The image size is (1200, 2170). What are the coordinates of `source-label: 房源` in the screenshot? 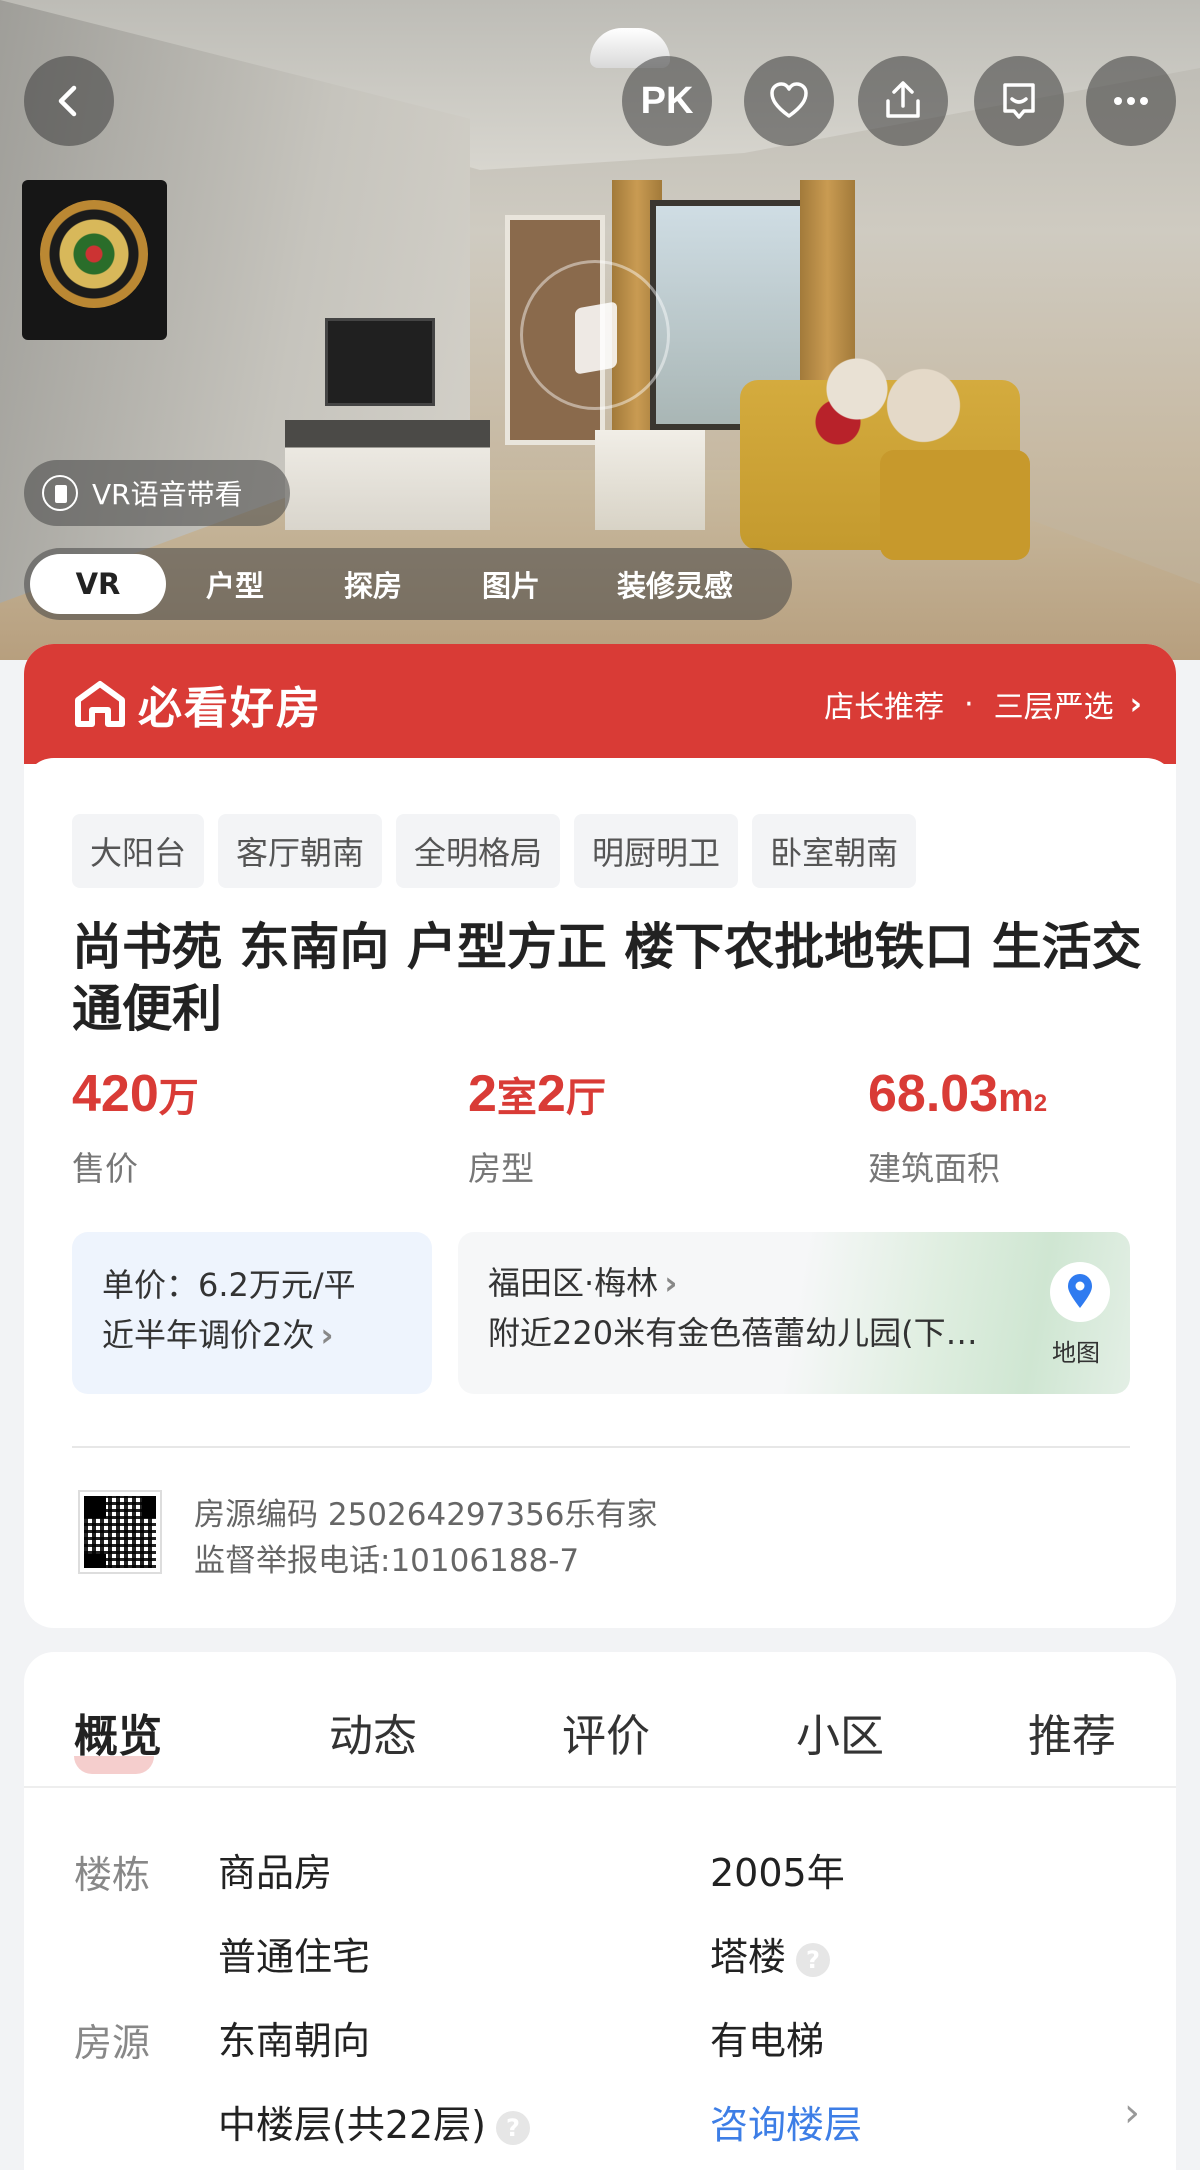 It's located at (112, 2043).